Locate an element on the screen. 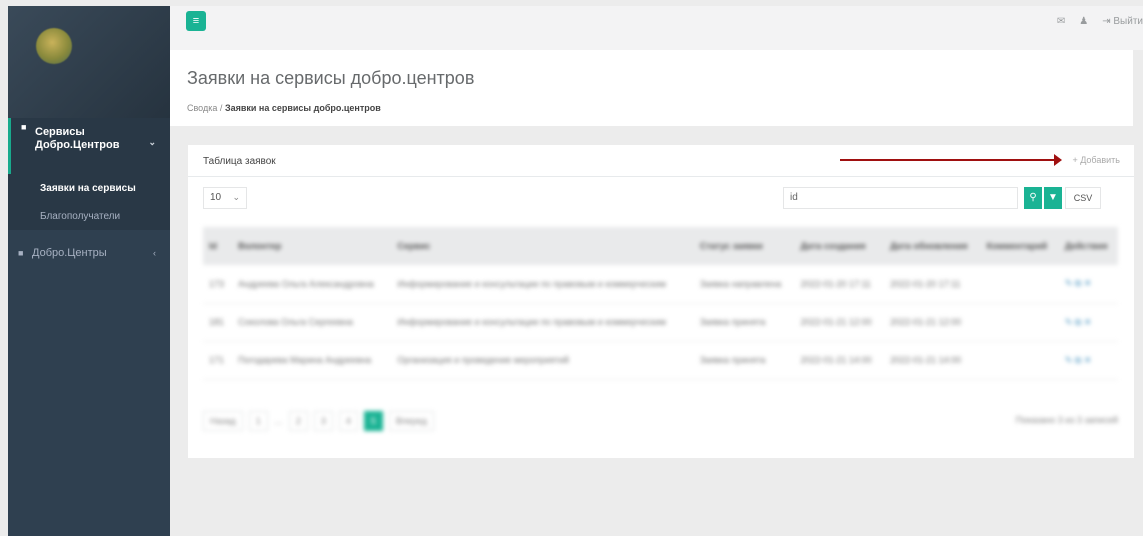 This screenshot has width=1143, height=536. filter-icon: ▼ is located at coordinates (1053, 197).